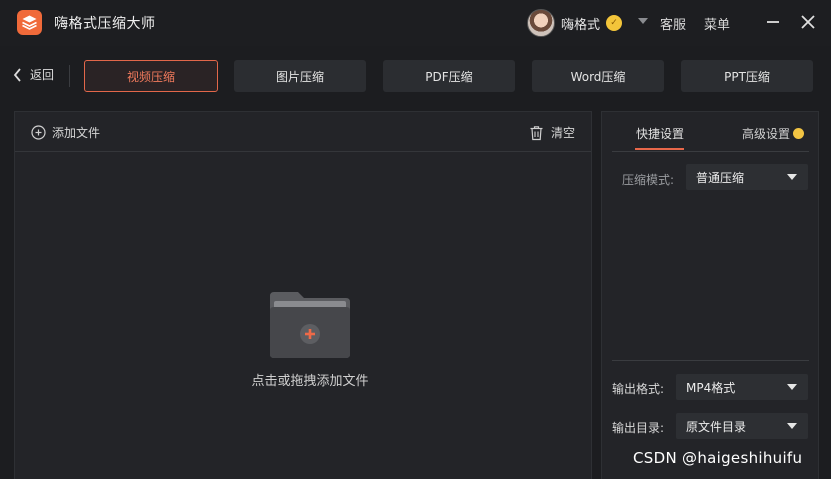  I want to click on vip-badge-icon: ✓, so click(614, 23).